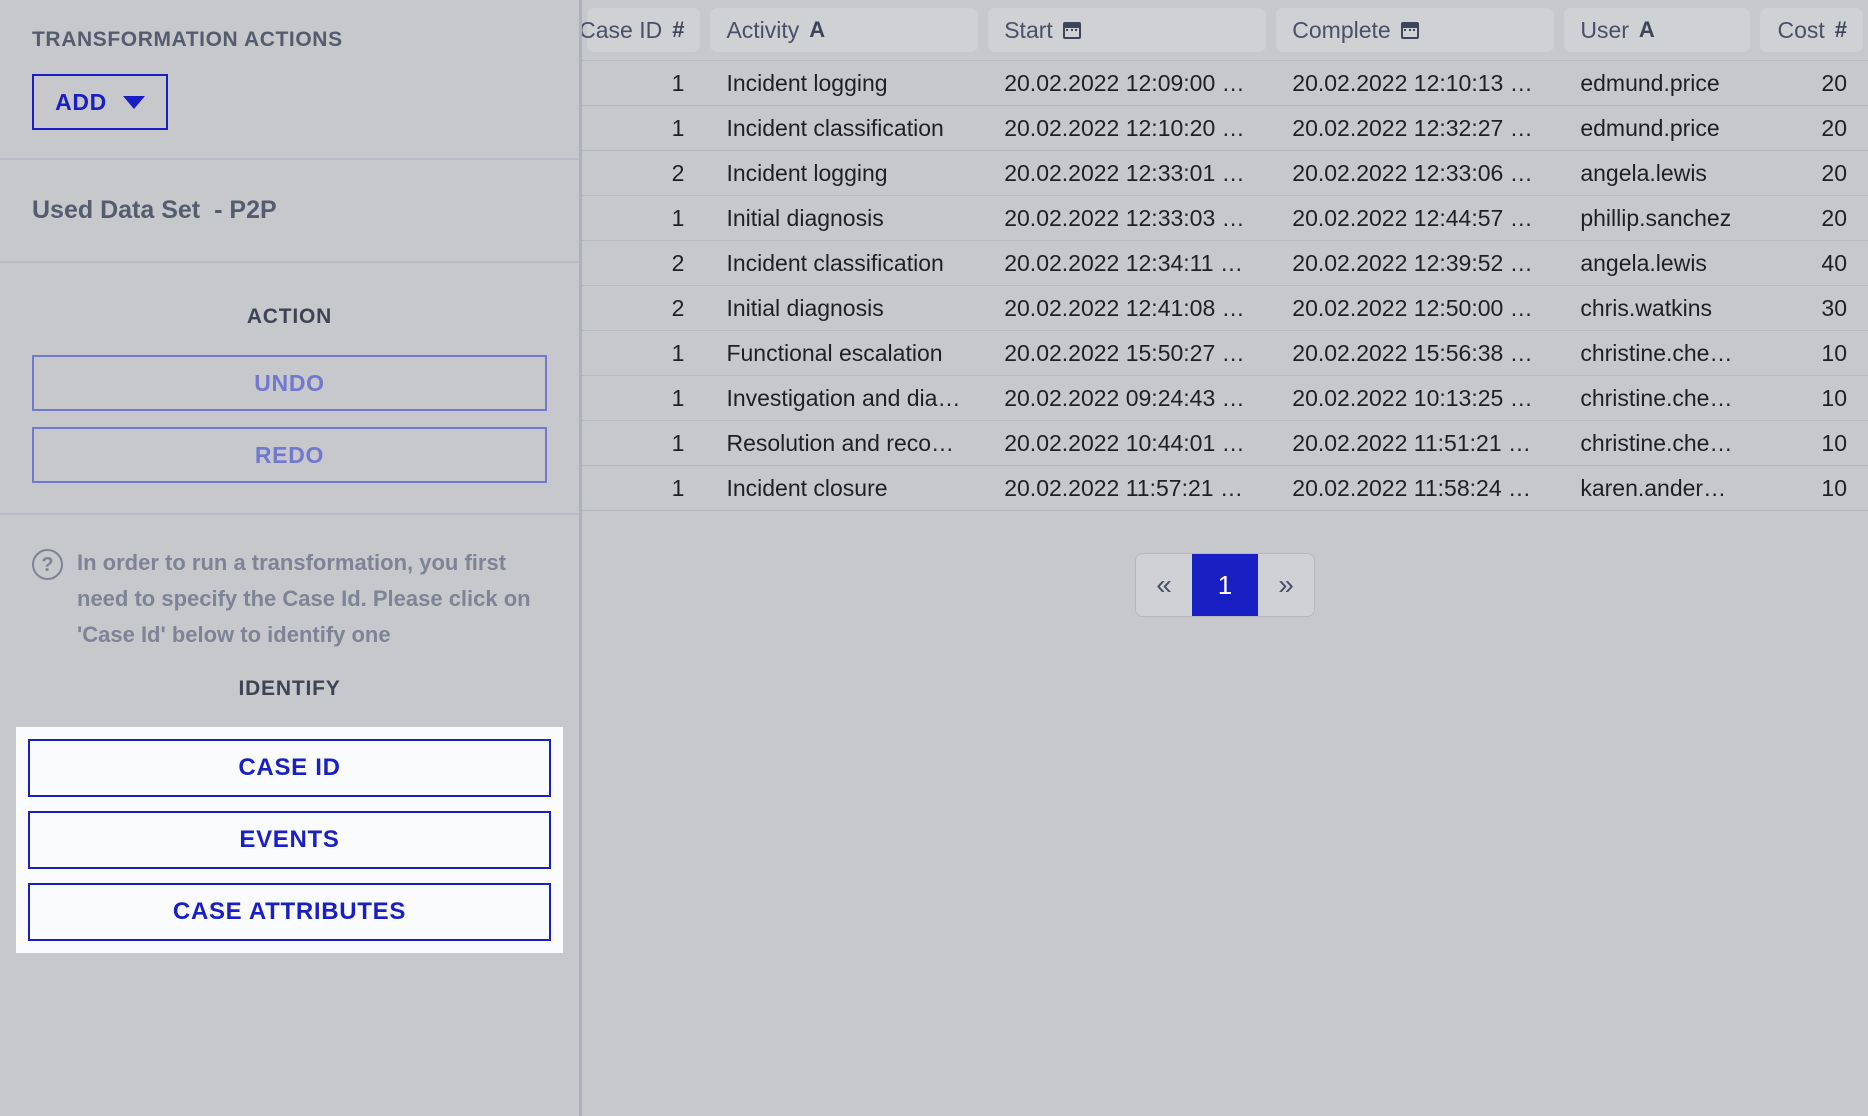 Image resolution: width=1868 pixels, height=1116 pixels. What do you see at coordinates (289, 211) in the screenshot?
I see `used-dataset-section: Used Data Set - P2P` at bounding box center [289, 211].